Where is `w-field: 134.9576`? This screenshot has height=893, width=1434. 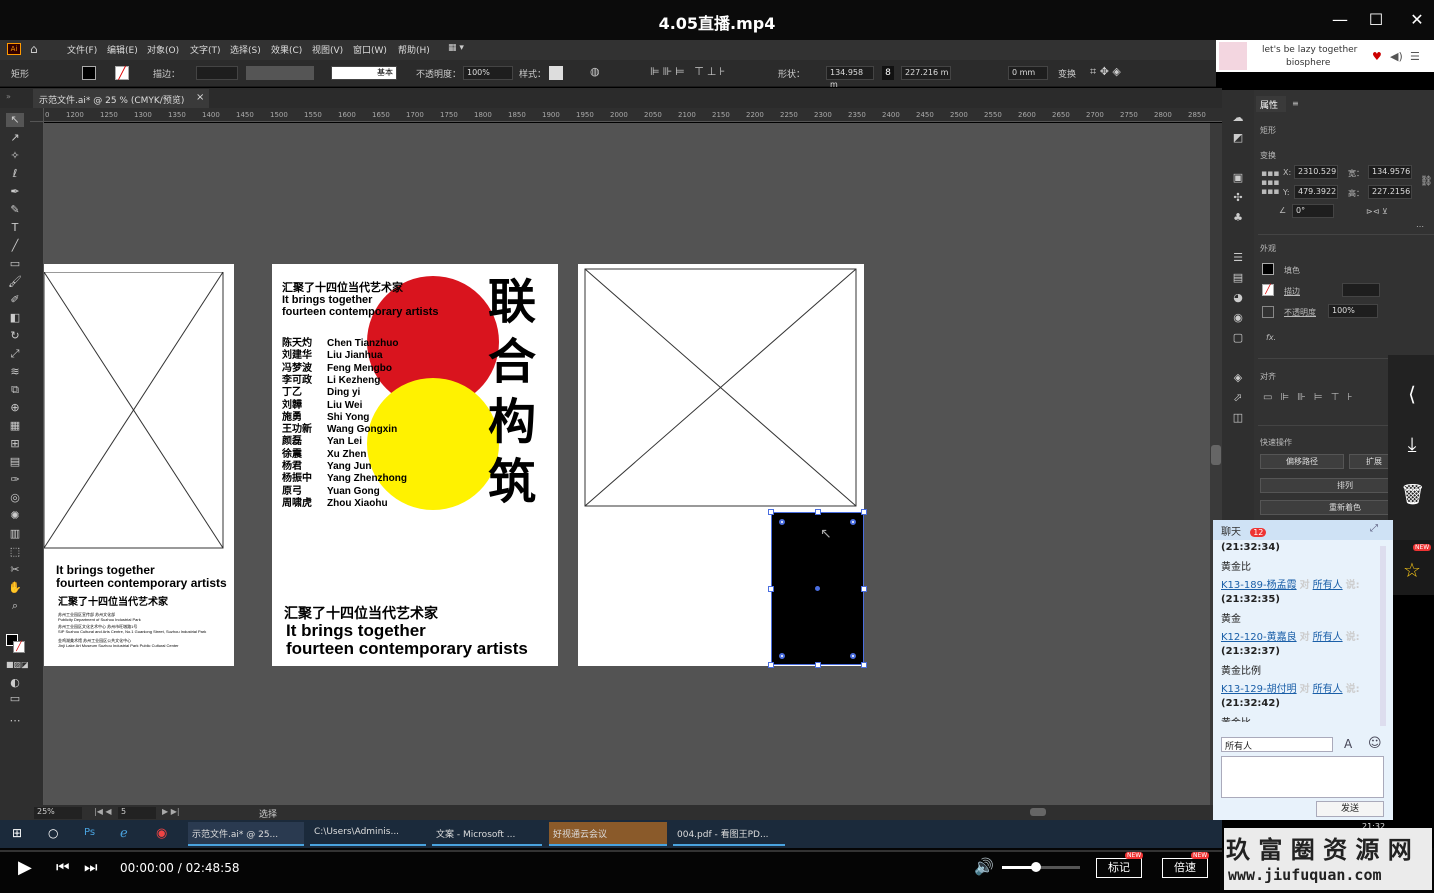
w-field: 134.9576 is located at coordinates (1390, 172).